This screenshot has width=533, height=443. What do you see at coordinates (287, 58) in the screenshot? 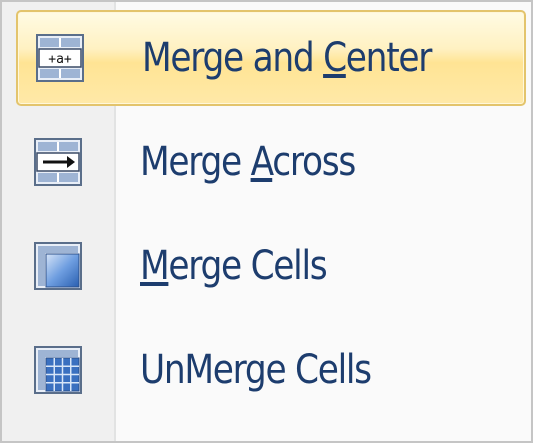
I see `merge-and-center-label: Merge and Center` at bounding box center [287, 58].